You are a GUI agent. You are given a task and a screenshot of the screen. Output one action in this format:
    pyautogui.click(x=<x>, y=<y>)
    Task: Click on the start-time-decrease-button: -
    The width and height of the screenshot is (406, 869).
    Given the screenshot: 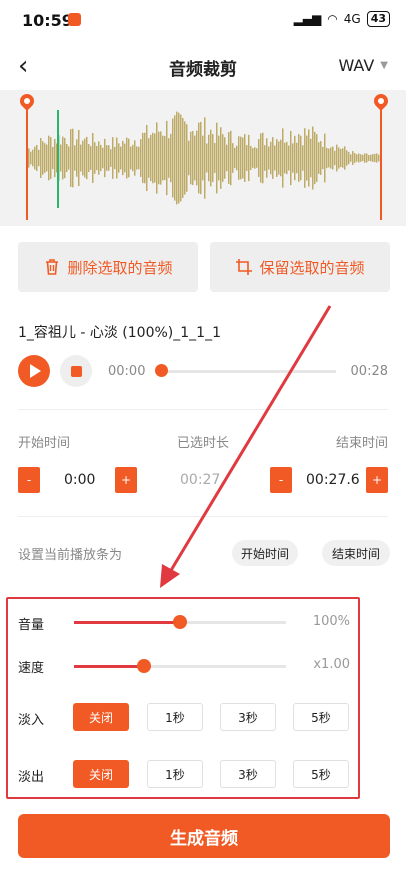 What is the action you would take?
    pyautogui.click(x=29, y=480)
    